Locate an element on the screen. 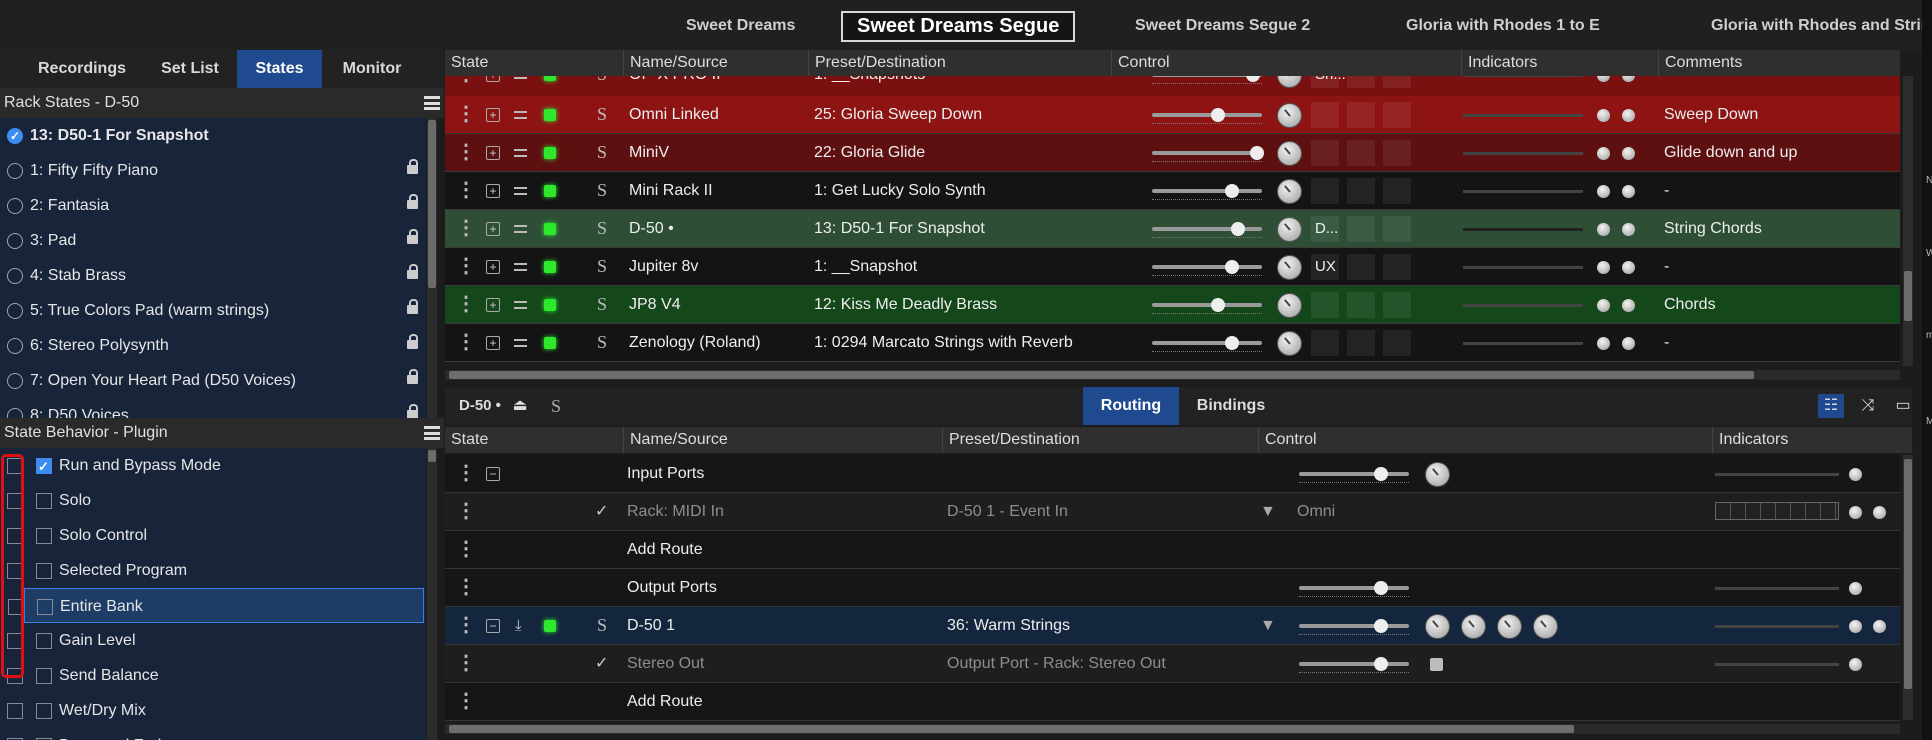 The image size is (1932, 740). routing-row: − ⤓ S D-50 1 36: Warm Strings ▼ is located at coordinates (1172, 626).